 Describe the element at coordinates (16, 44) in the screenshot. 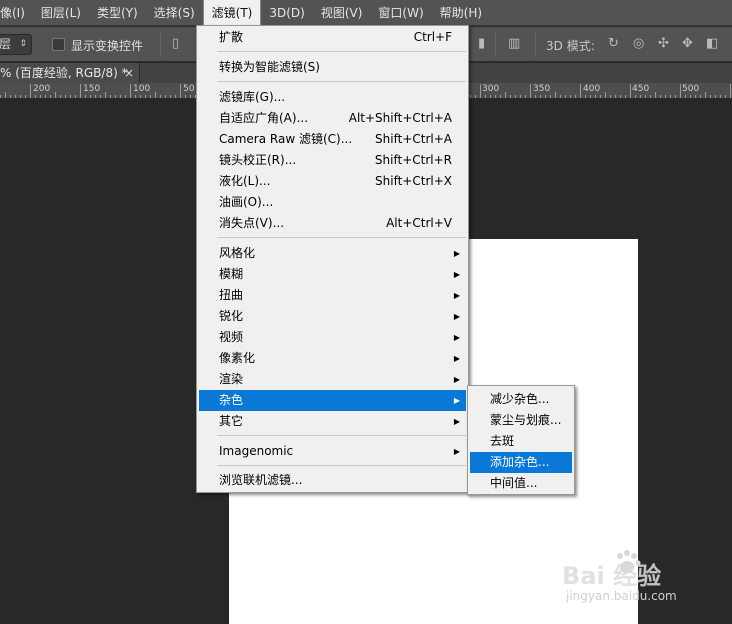

I see `auto-select-dropdown: 层 ⇕` at that location.